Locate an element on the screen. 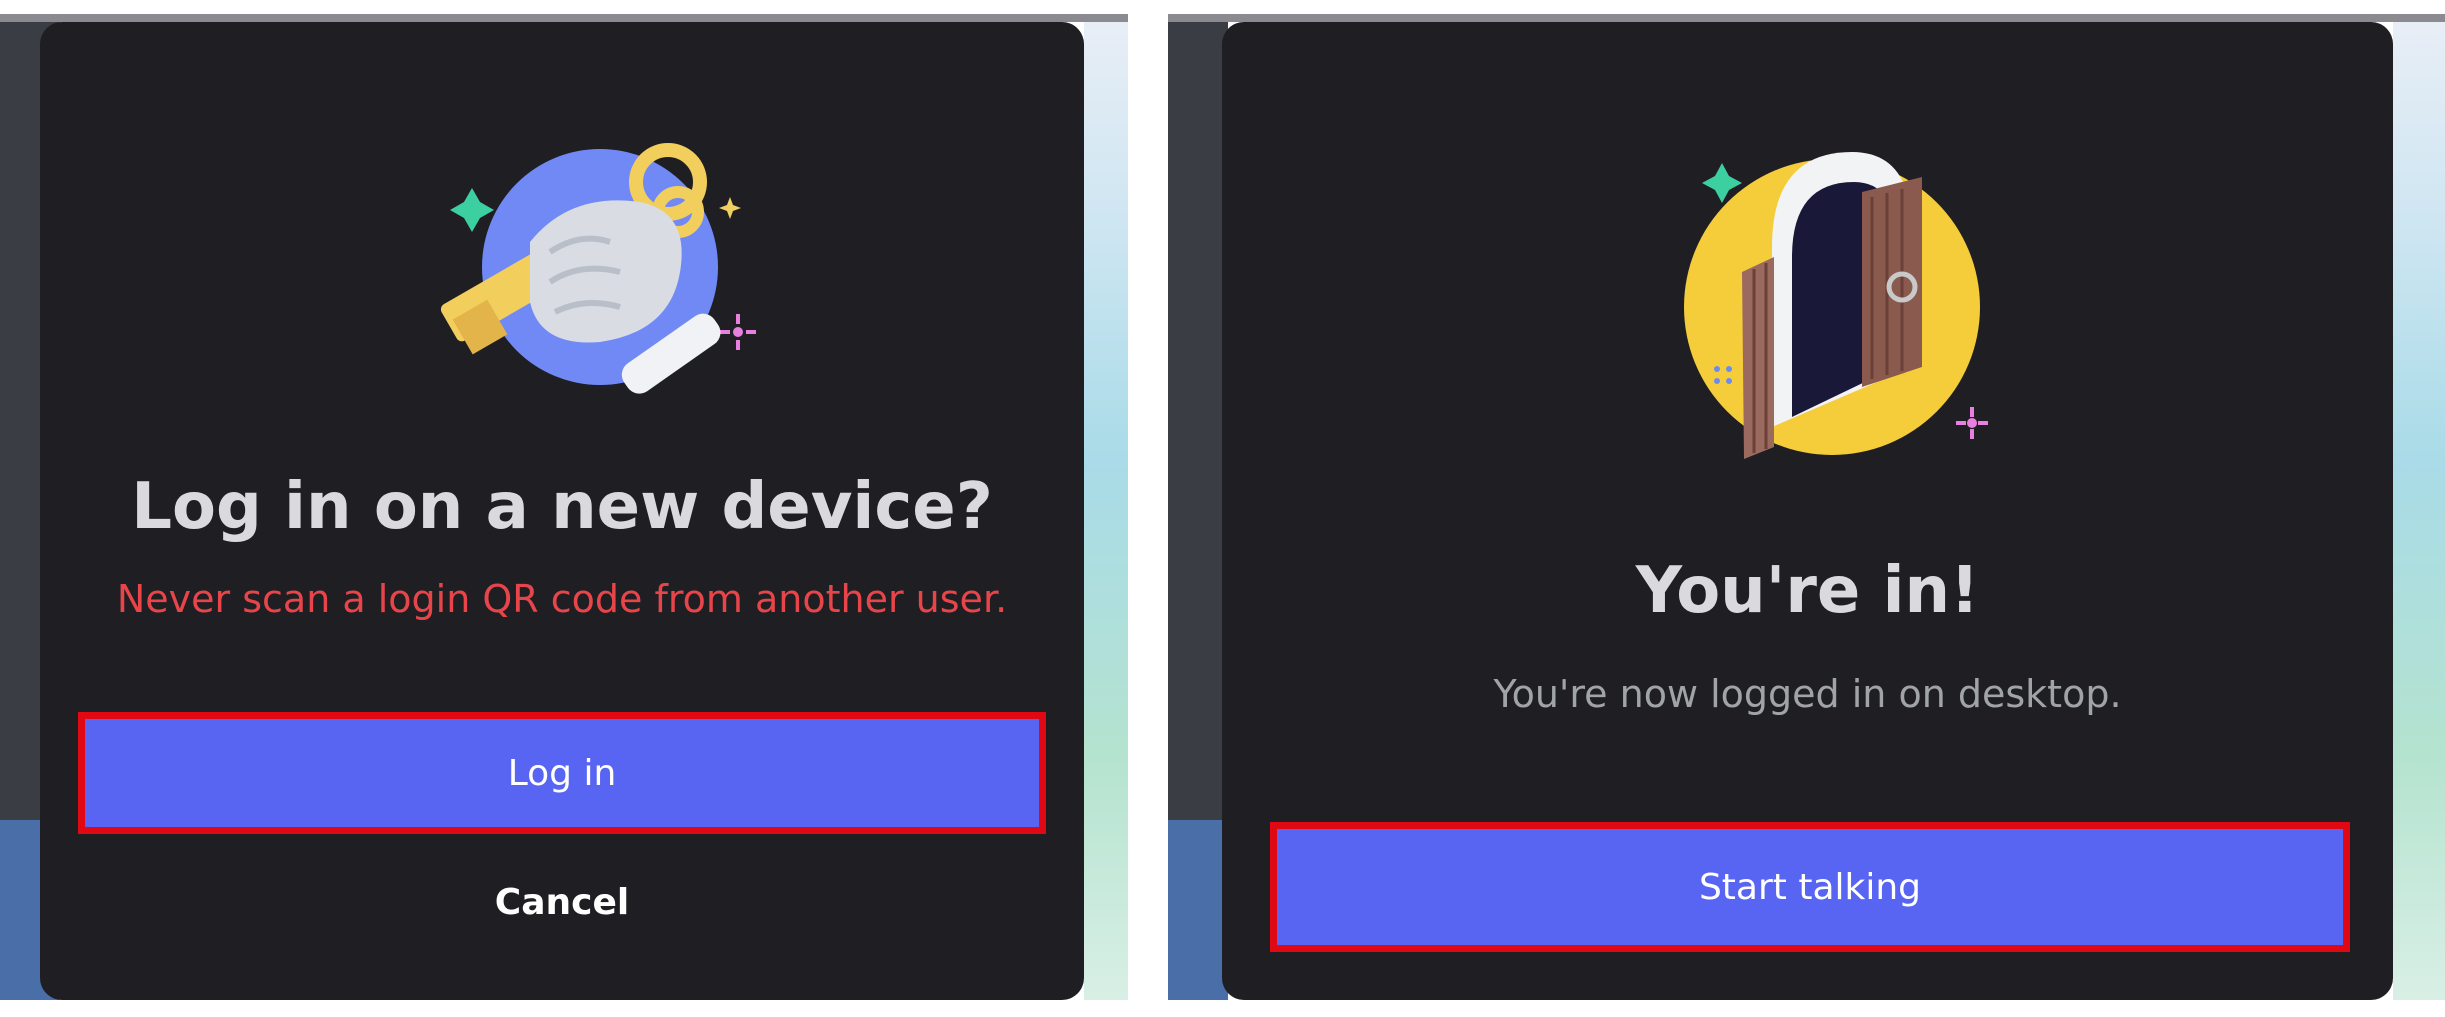 Image resolution: width=2445 pixels, height=1017 pixels. open-door-icon is located at coordinates (1836, 305).